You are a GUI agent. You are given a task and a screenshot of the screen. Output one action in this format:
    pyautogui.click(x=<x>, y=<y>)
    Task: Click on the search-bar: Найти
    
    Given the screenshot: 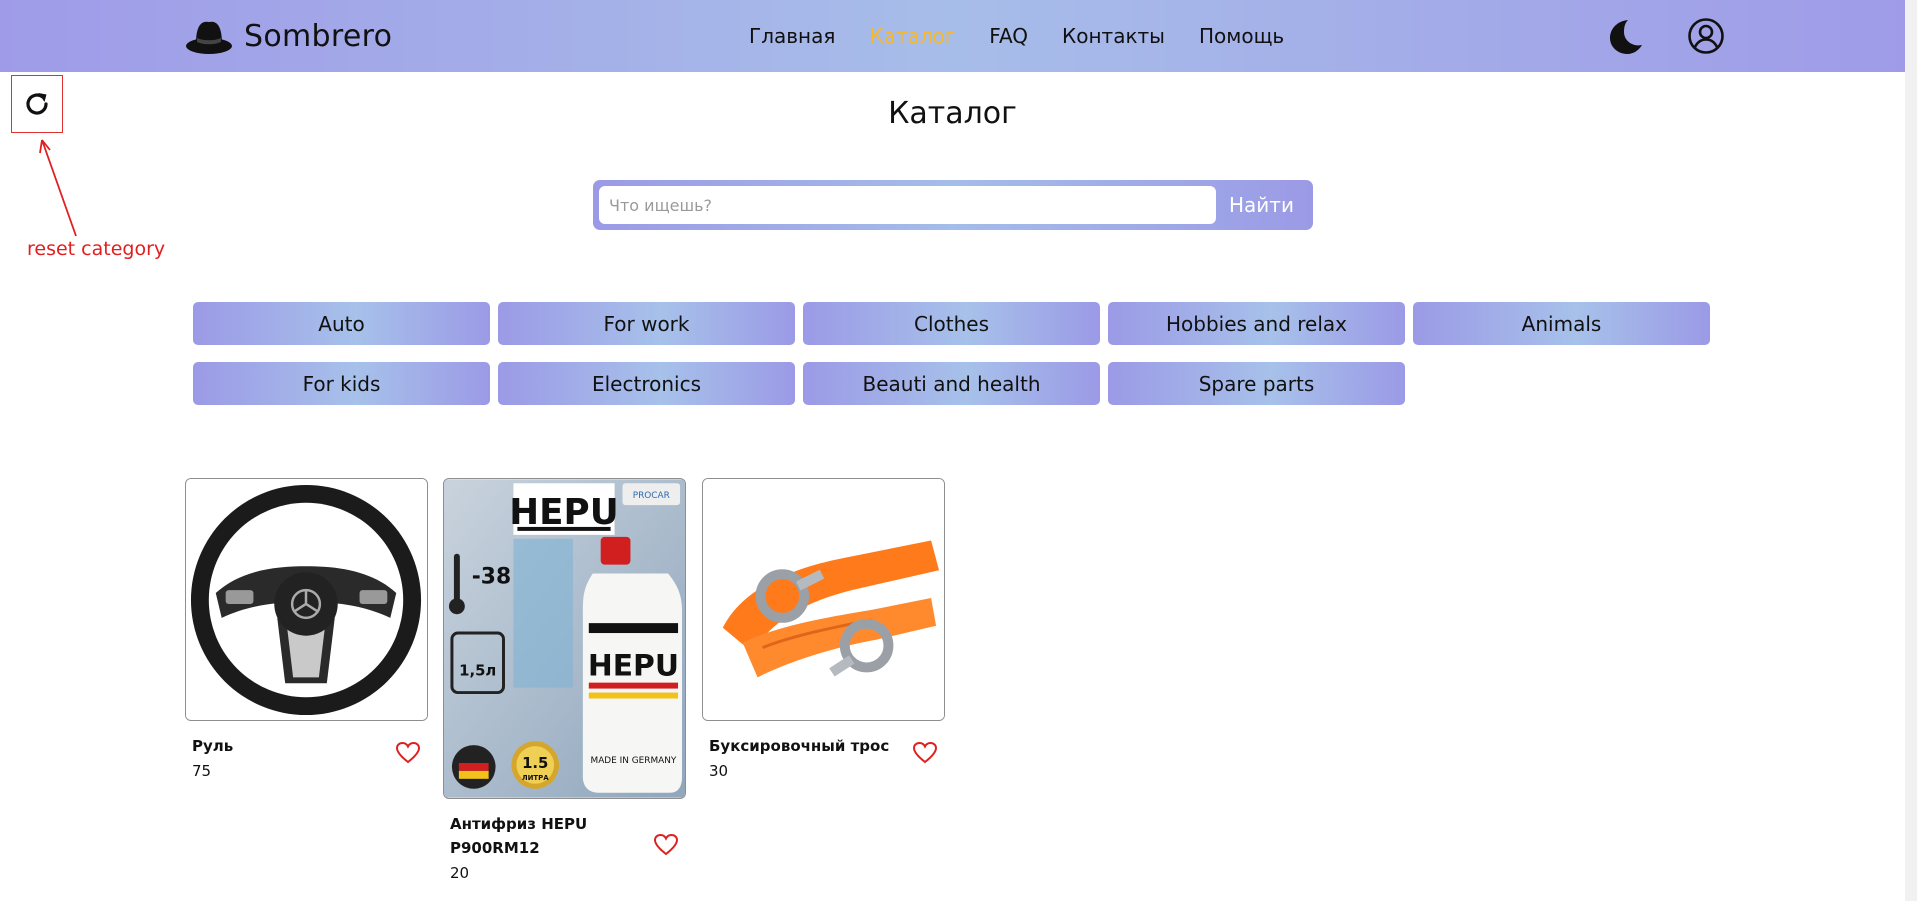 What is the action you would take?
    pyautogui.click(x=953, y=205)
    